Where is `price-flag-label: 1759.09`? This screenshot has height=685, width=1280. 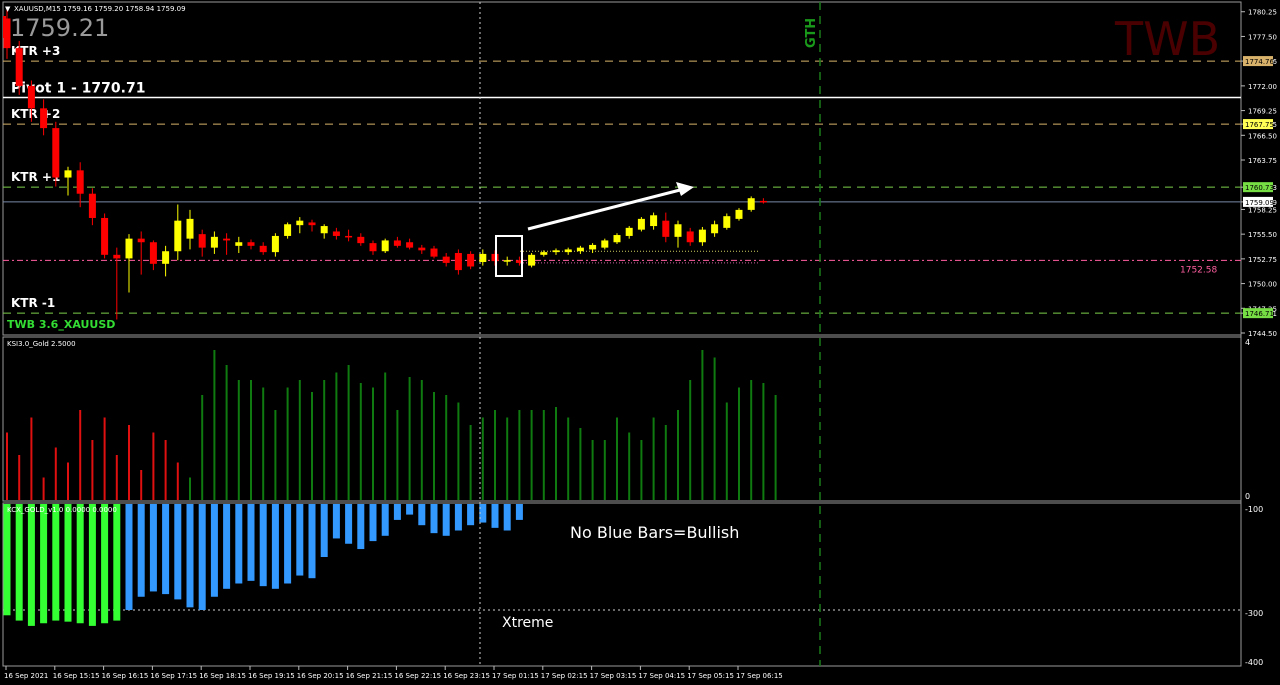
price-flag-label: 1759.09 is located at coordinates (1259, 203).